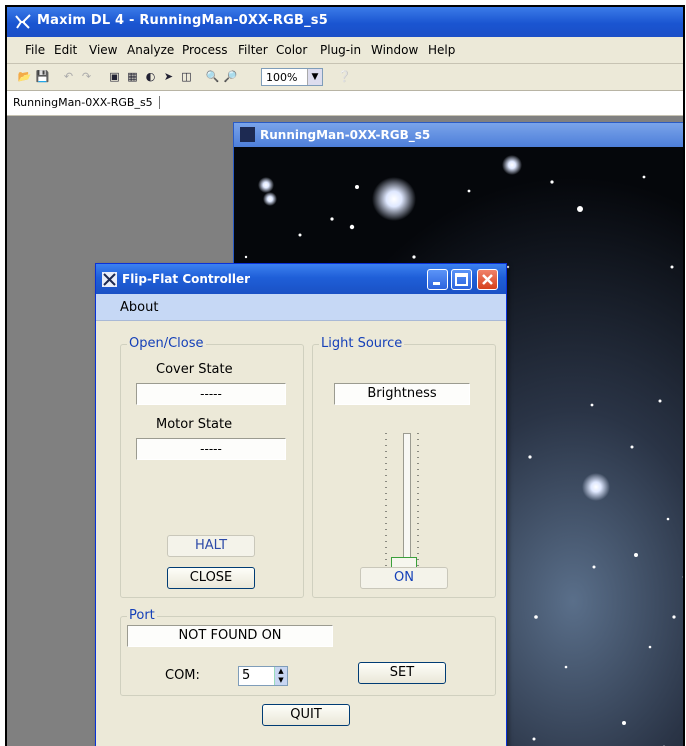  I want to click on close-window-button, so click(487, 279).